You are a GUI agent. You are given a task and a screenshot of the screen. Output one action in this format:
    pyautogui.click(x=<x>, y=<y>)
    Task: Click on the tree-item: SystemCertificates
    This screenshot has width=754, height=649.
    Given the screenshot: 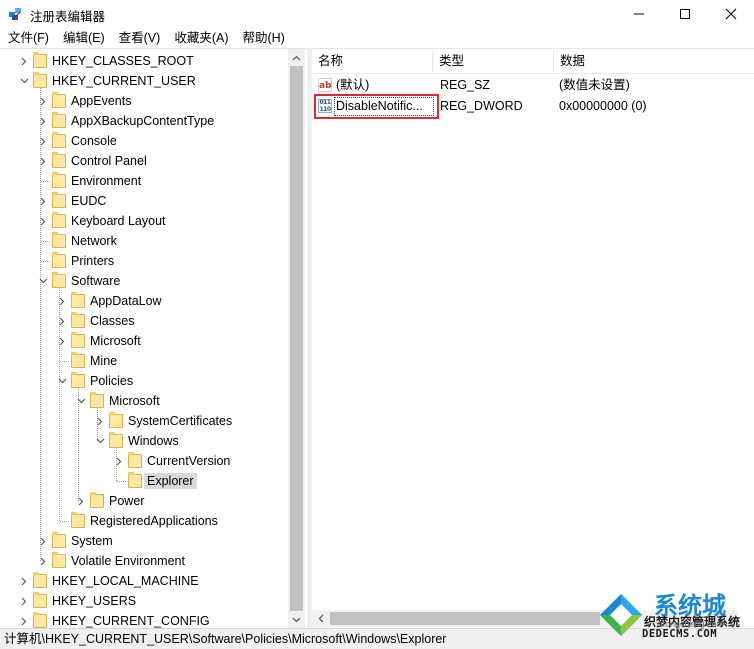 What is the action you would take?
    pyautogui.click(x=144, y=421)
    